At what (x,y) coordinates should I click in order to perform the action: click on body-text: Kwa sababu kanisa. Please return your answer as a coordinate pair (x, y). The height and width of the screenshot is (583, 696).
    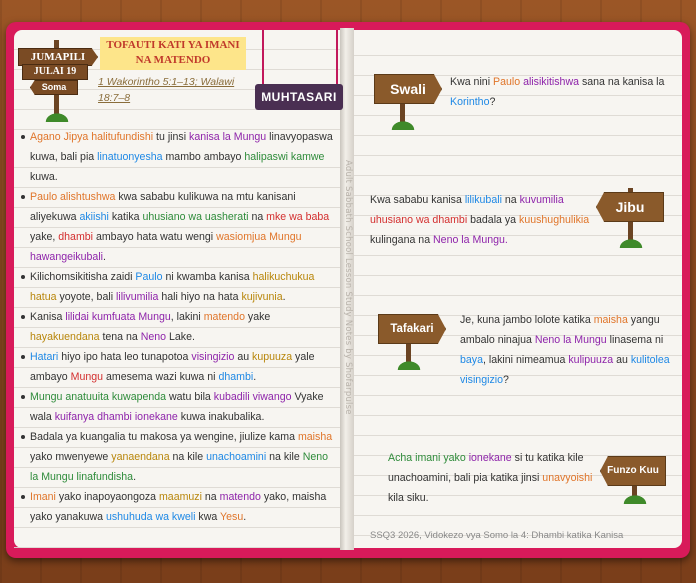
    Looking at the image, I should click on (417, 200).